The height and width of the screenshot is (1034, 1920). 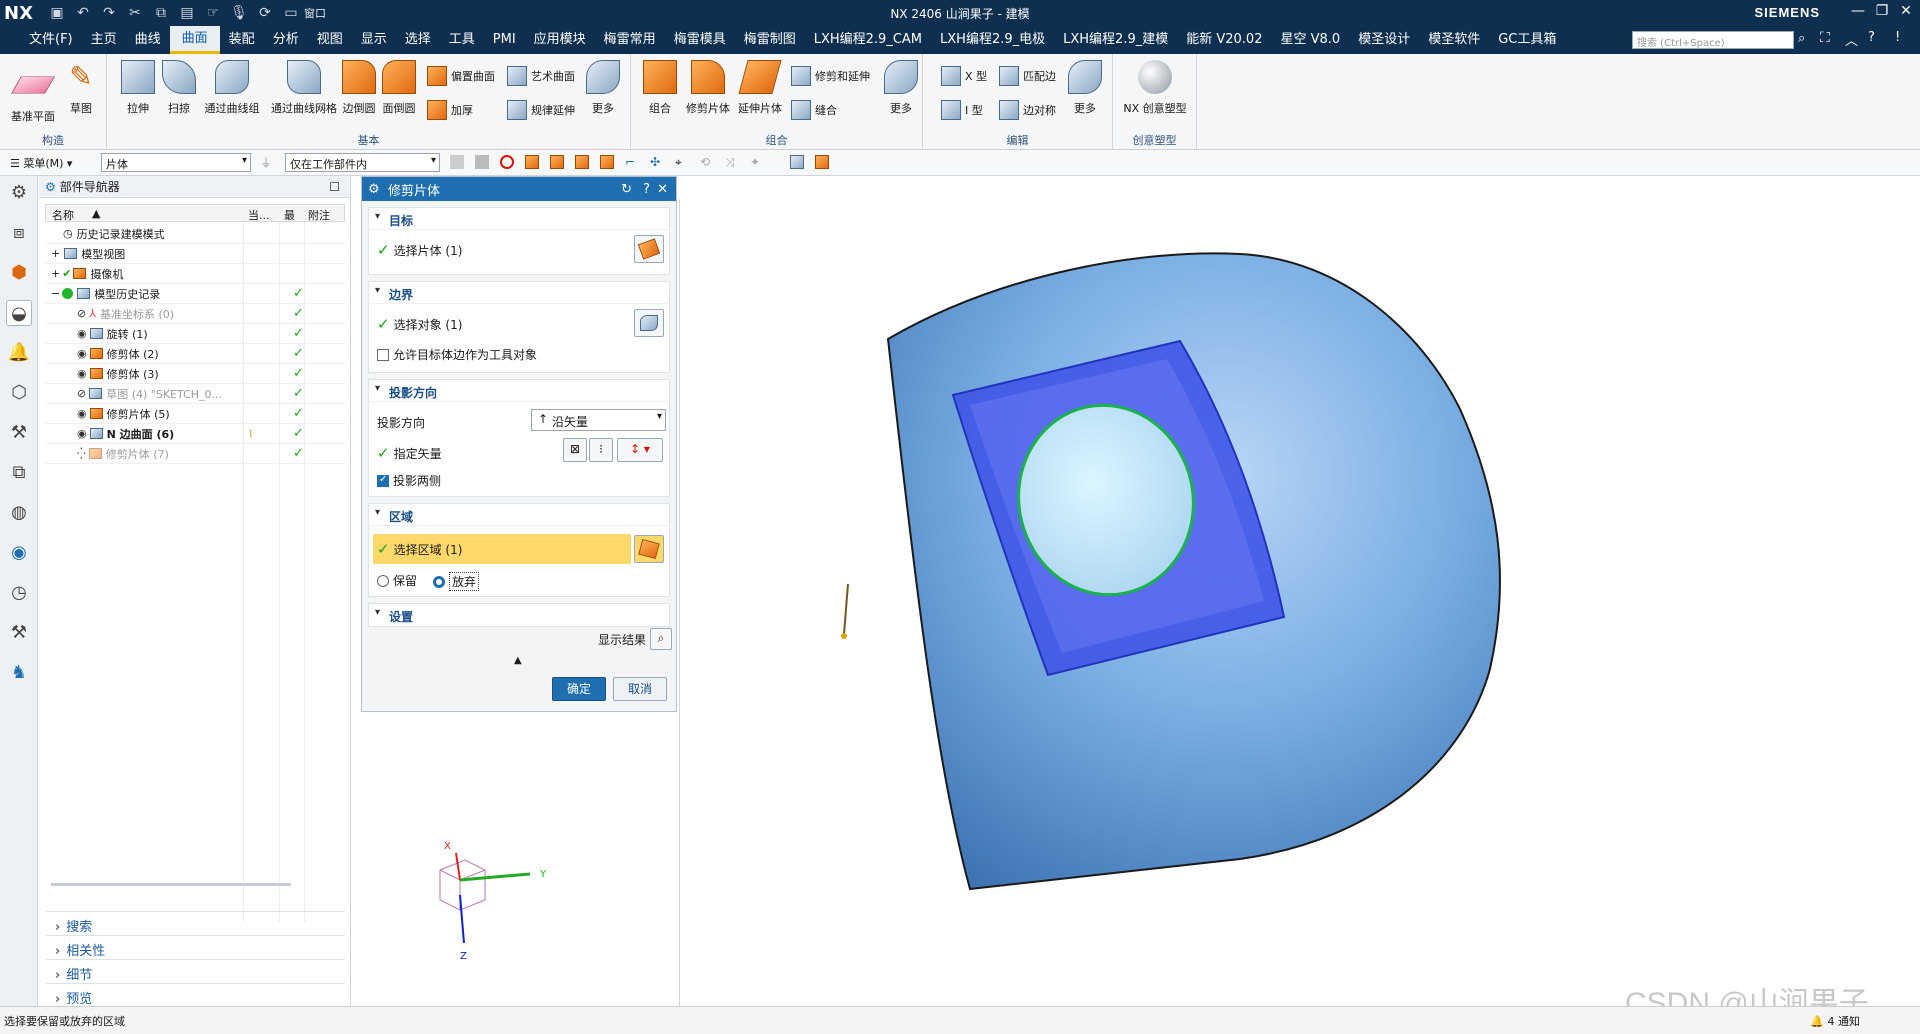 What do you see at coordinates (195, 394) in the screenshot?
I see `tree-row-sketch-4: ⊘ 草图 (4) "SKETCH_0... ✓` at bounding box center [195, 394].